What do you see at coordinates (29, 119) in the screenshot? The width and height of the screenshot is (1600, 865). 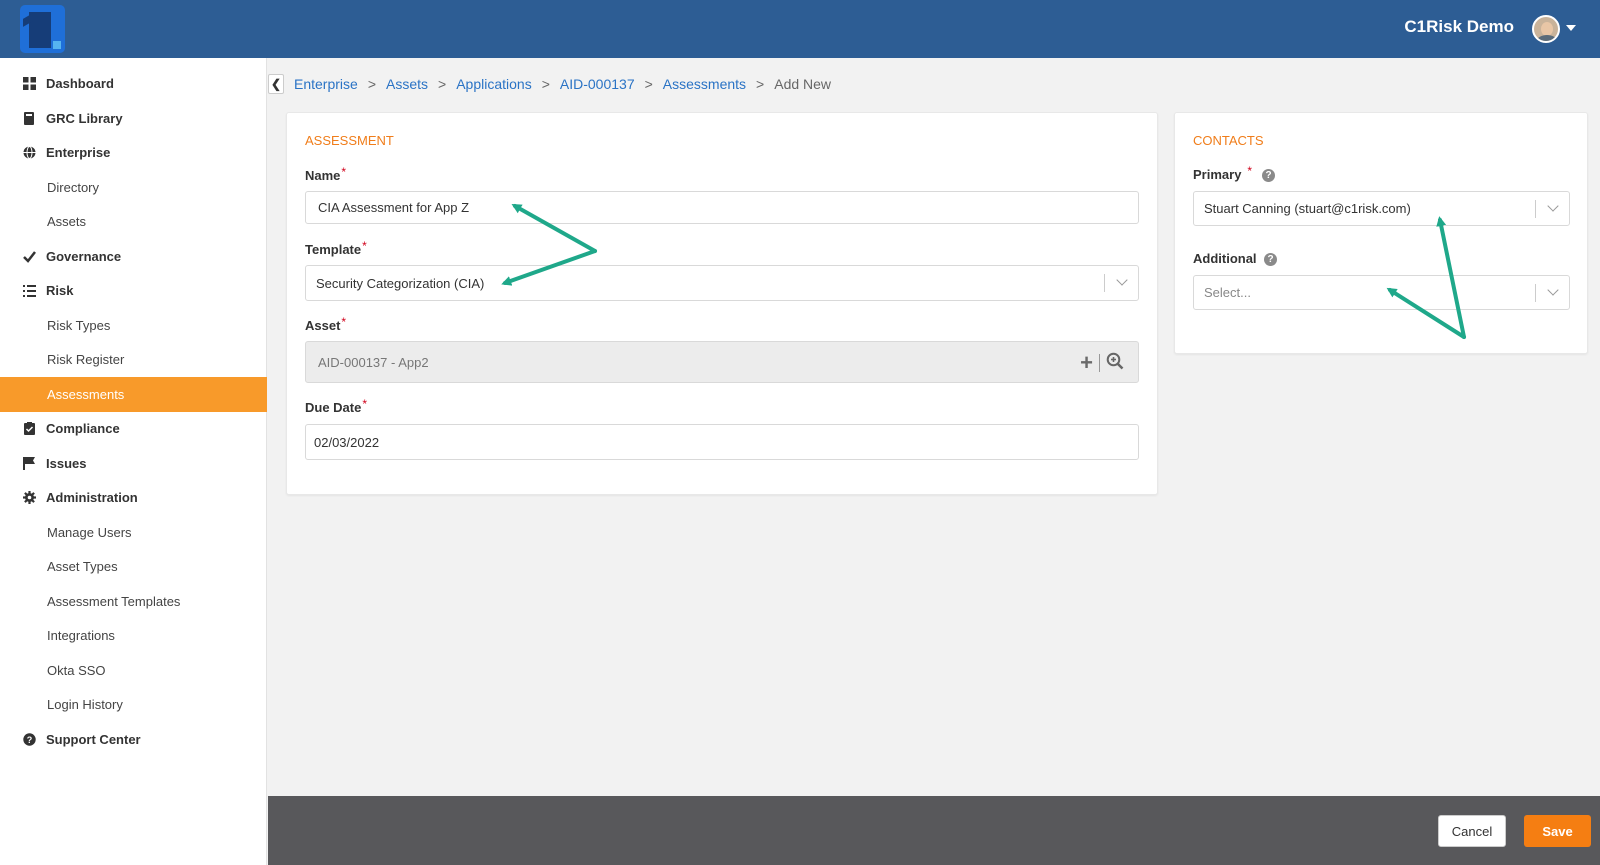 I see `book-icon` at bounding box center [29, 119].